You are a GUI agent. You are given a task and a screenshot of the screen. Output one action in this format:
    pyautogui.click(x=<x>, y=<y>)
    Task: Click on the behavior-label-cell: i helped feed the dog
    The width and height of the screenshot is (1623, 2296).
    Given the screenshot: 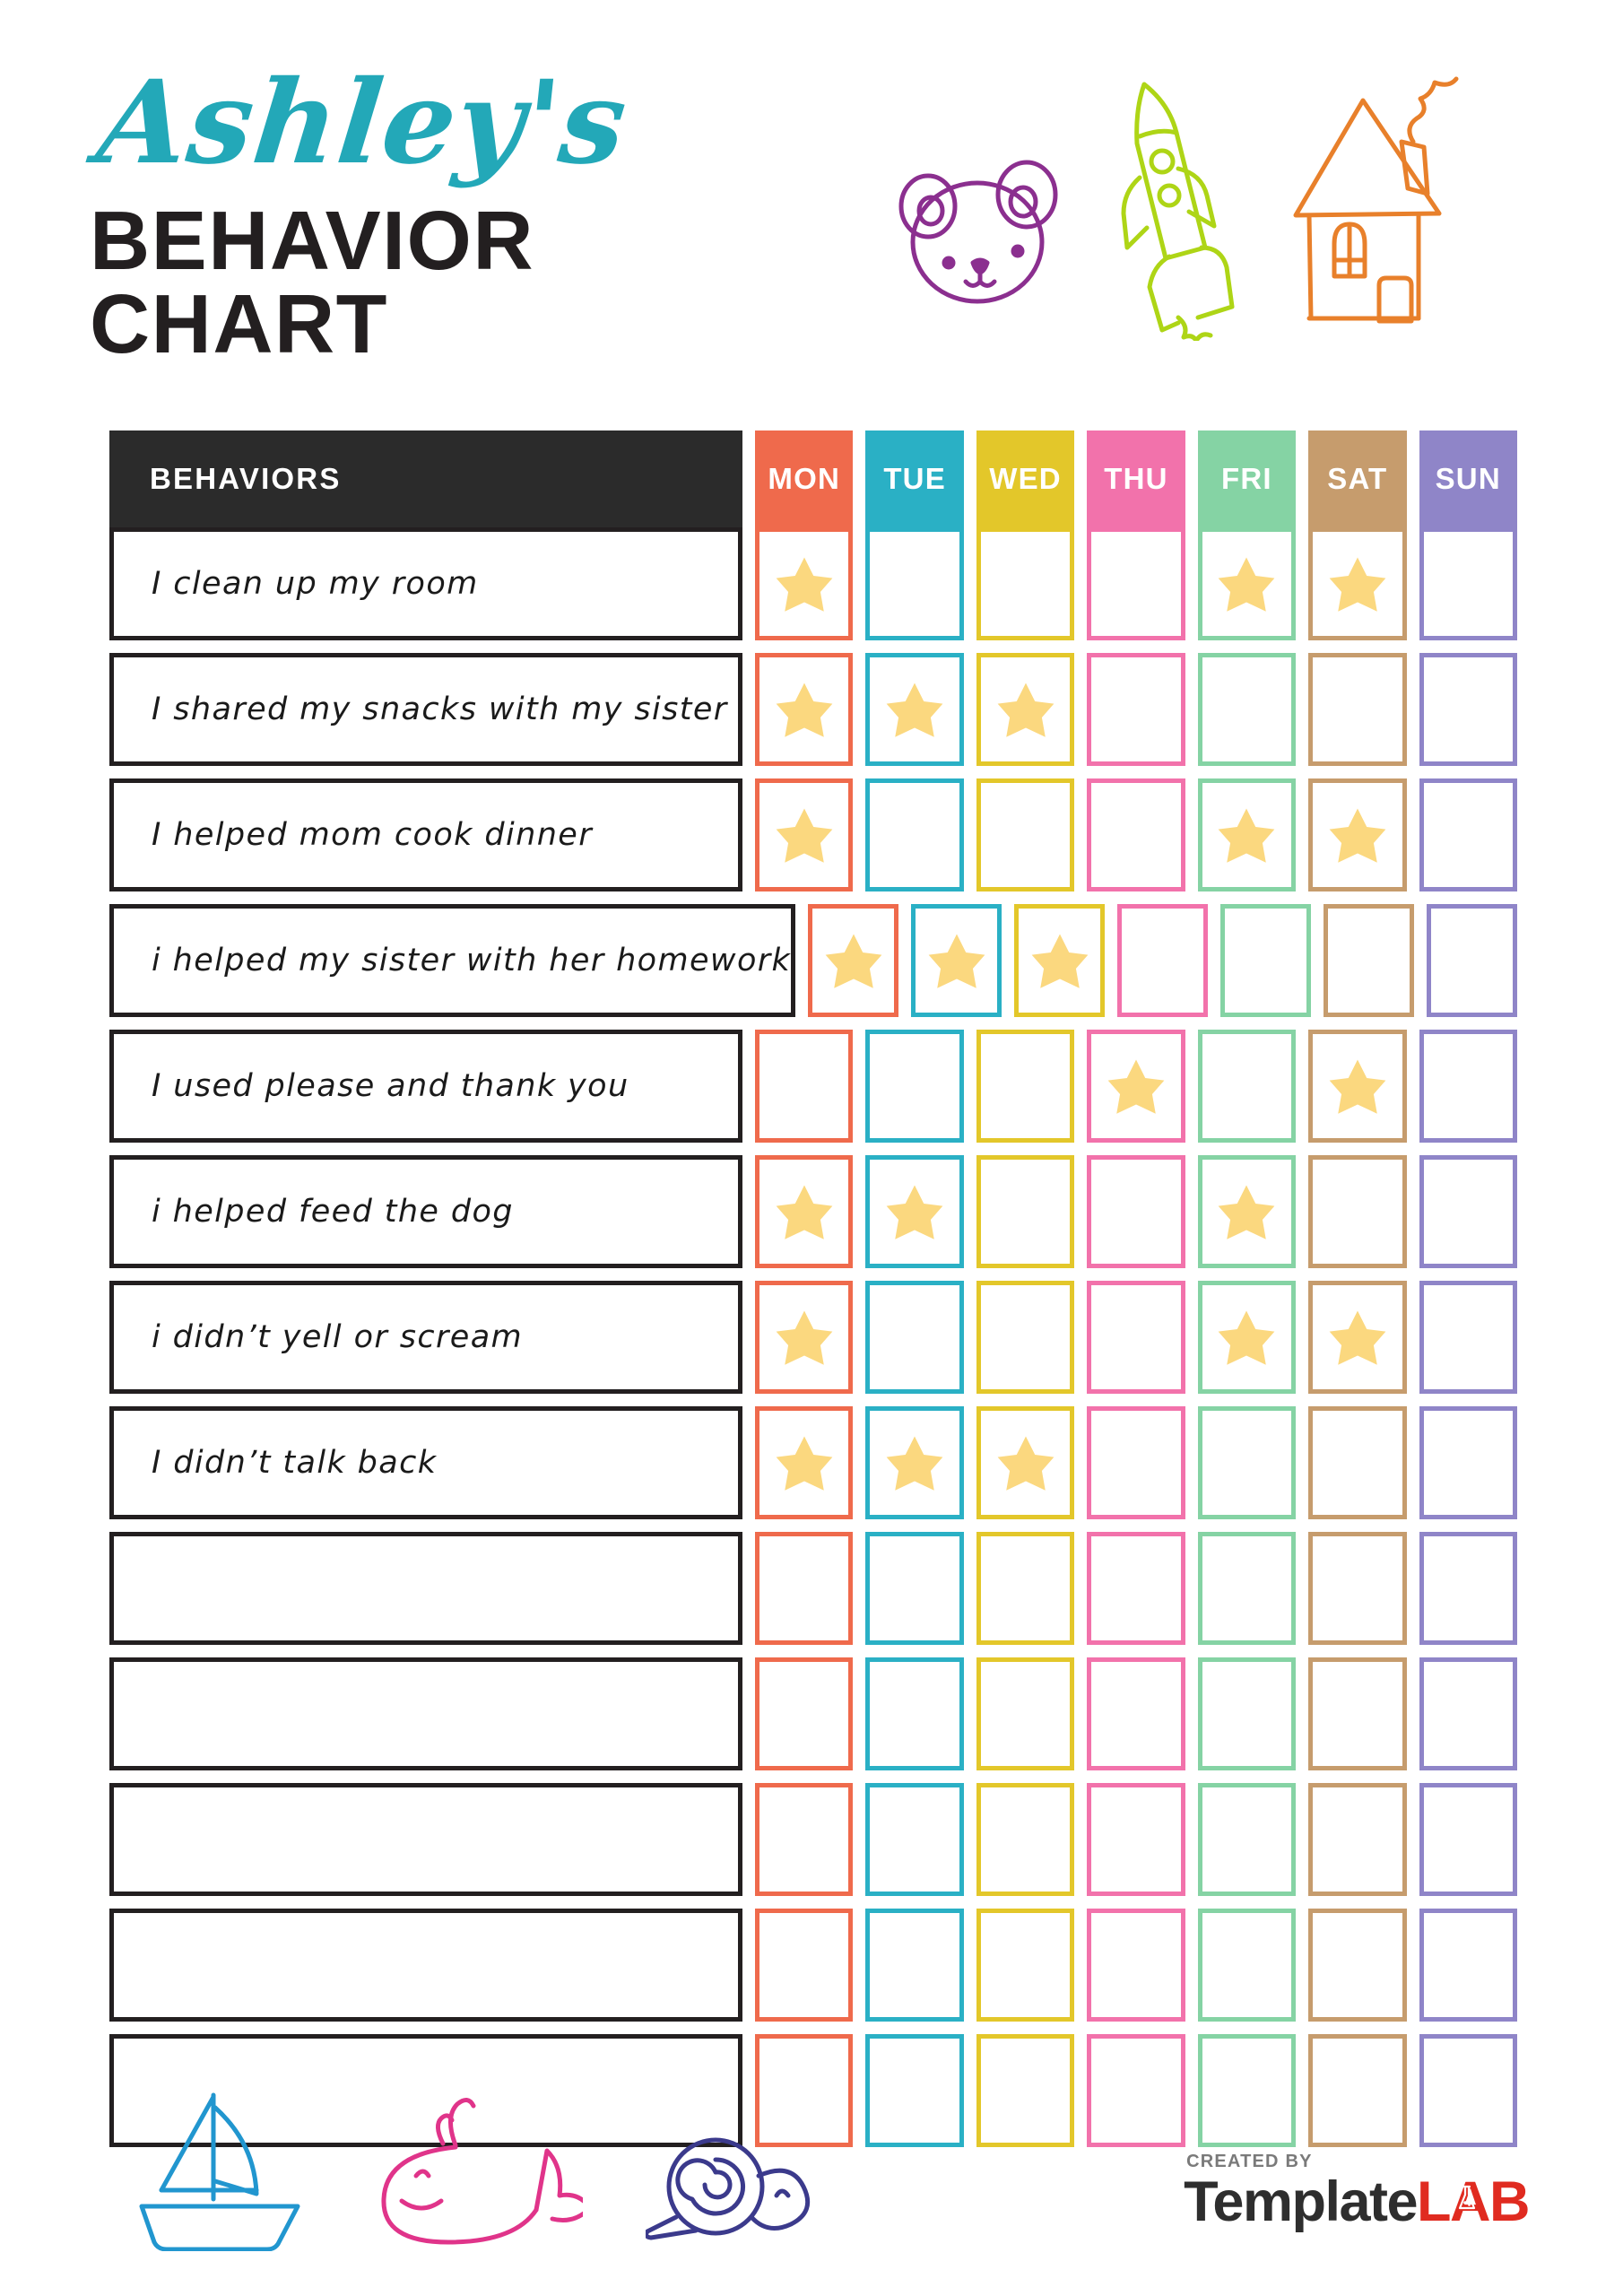 What is the action you would take?
    pyautogui.click(x=425, y=1211)
    